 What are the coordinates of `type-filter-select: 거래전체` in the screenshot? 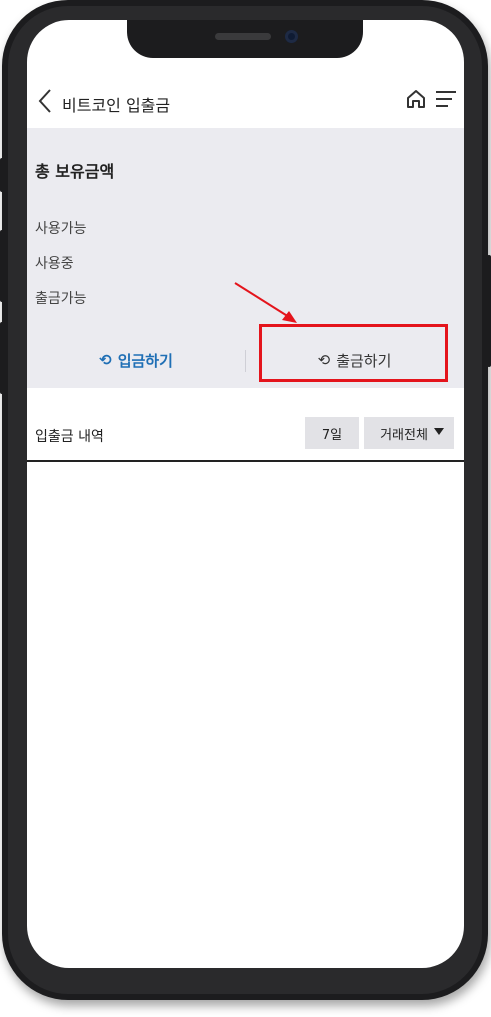 It's located at (409, 433).